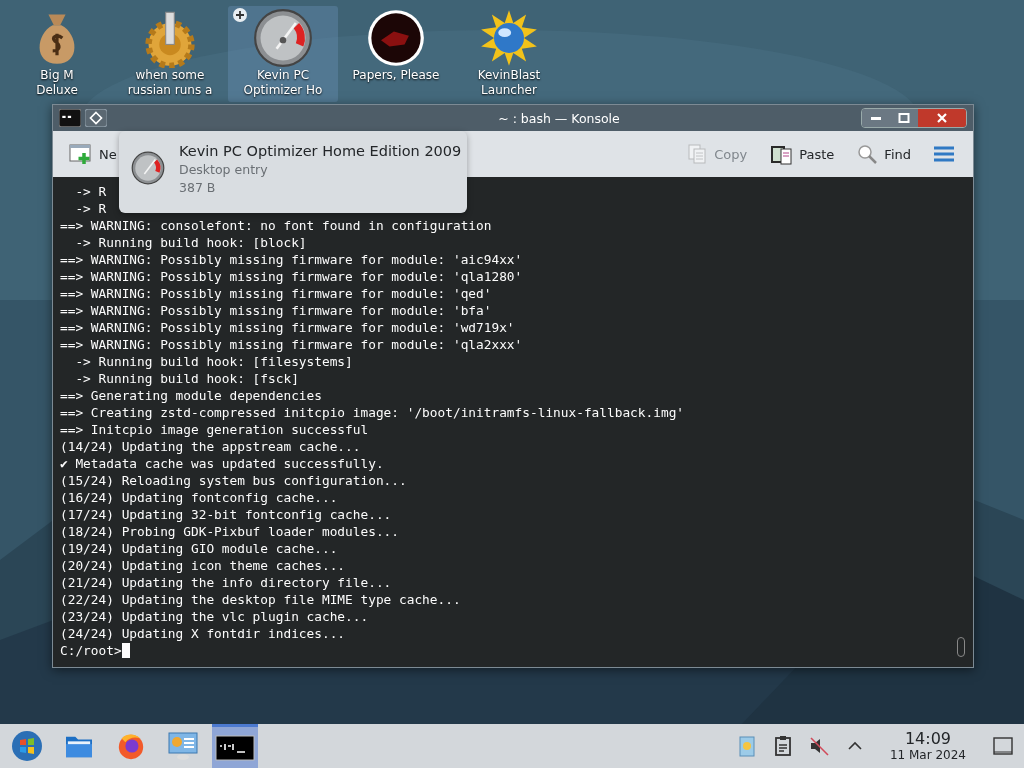  I want to click on desktop-icon: when some russian runs a, so click(170, 54).